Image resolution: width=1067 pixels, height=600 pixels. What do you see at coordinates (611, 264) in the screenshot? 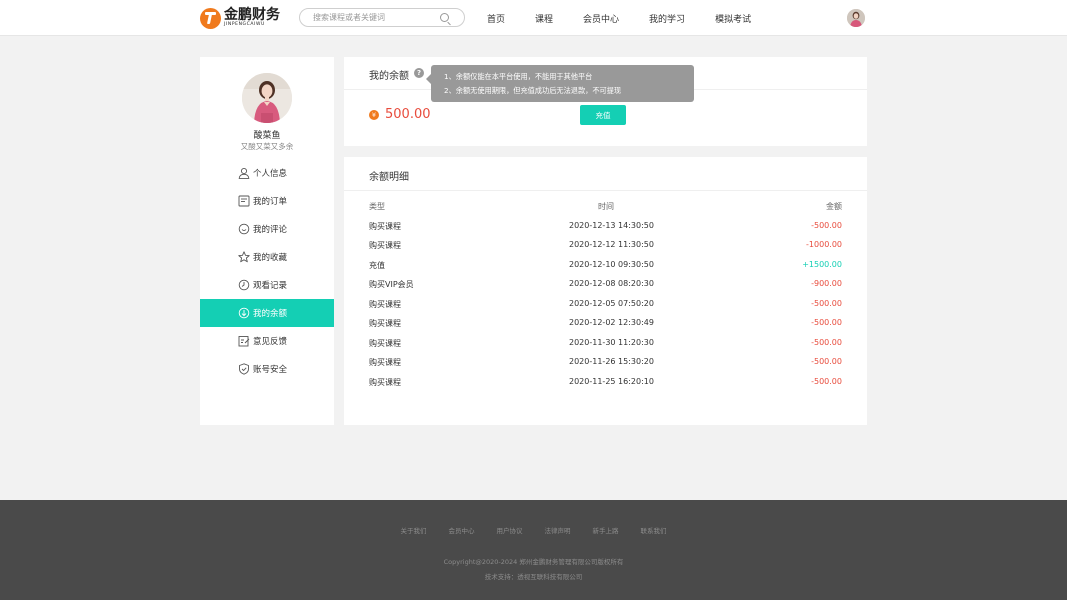
I see `cell-time: 2020-12-10 09:30:50` at bounding box center [611, 264].